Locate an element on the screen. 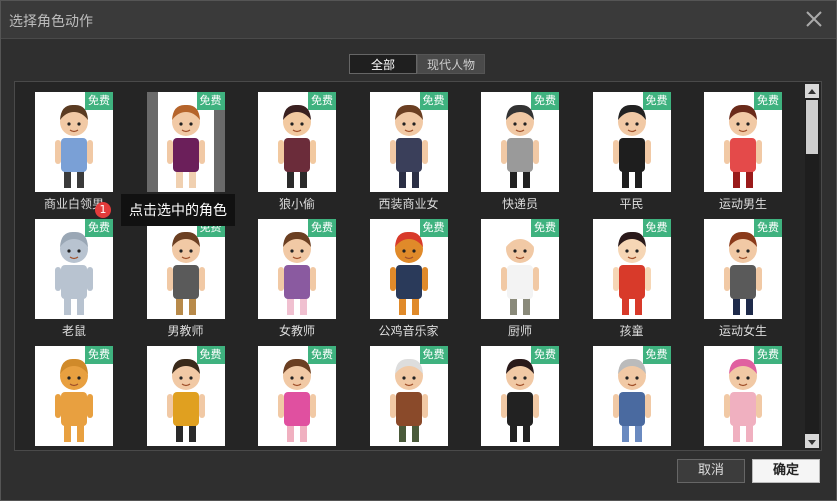  character-name: 快递员 is located at coordinates (519, 204).